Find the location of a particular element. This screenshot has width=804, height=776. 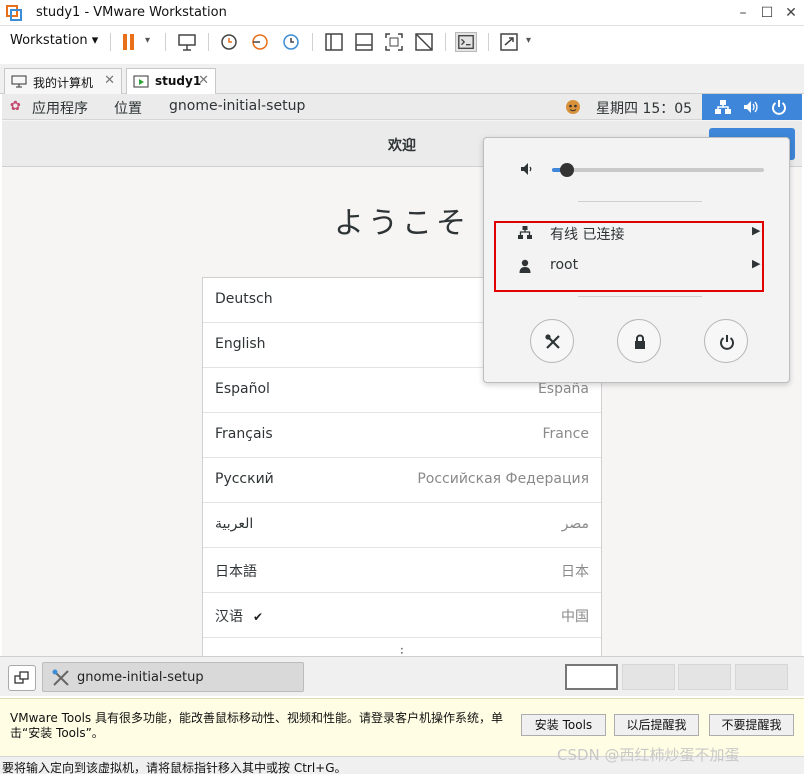

setup-tools-icon is located at coordinates (60, 677).